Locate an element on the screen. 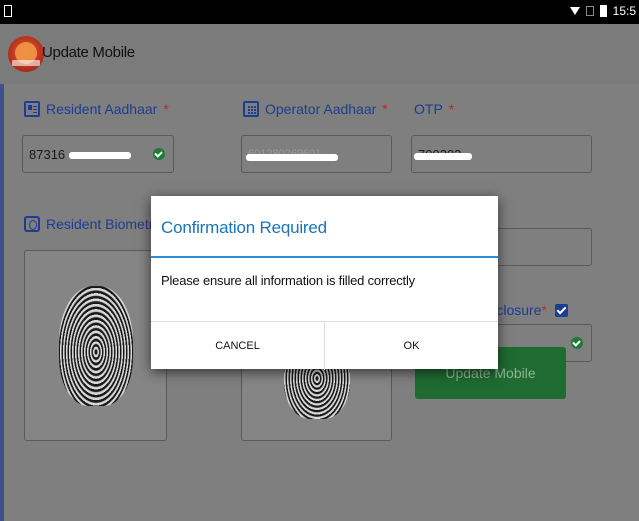  wifi-icon is located at coordinates (574, 11).